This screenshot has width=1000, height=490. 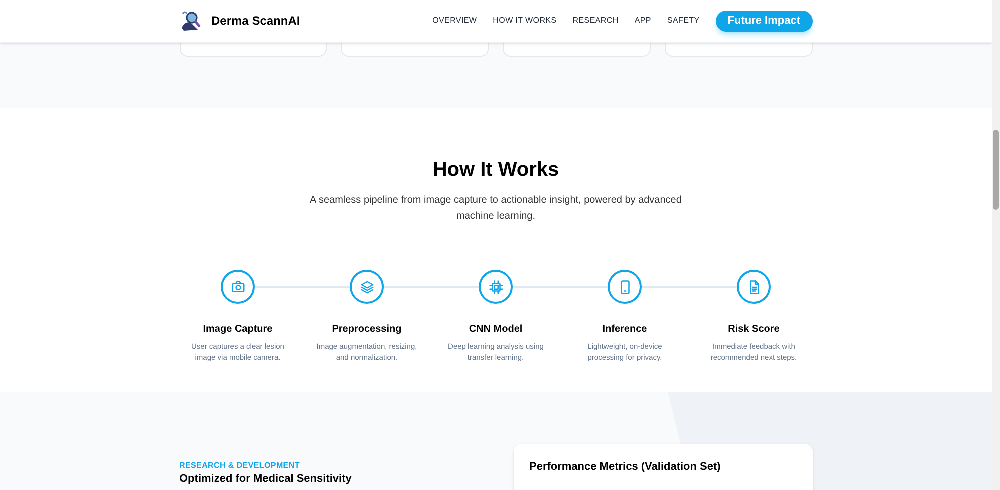 I want to click on card-title: Performance Metrics (Validation Set), so click(x=626, y=467).